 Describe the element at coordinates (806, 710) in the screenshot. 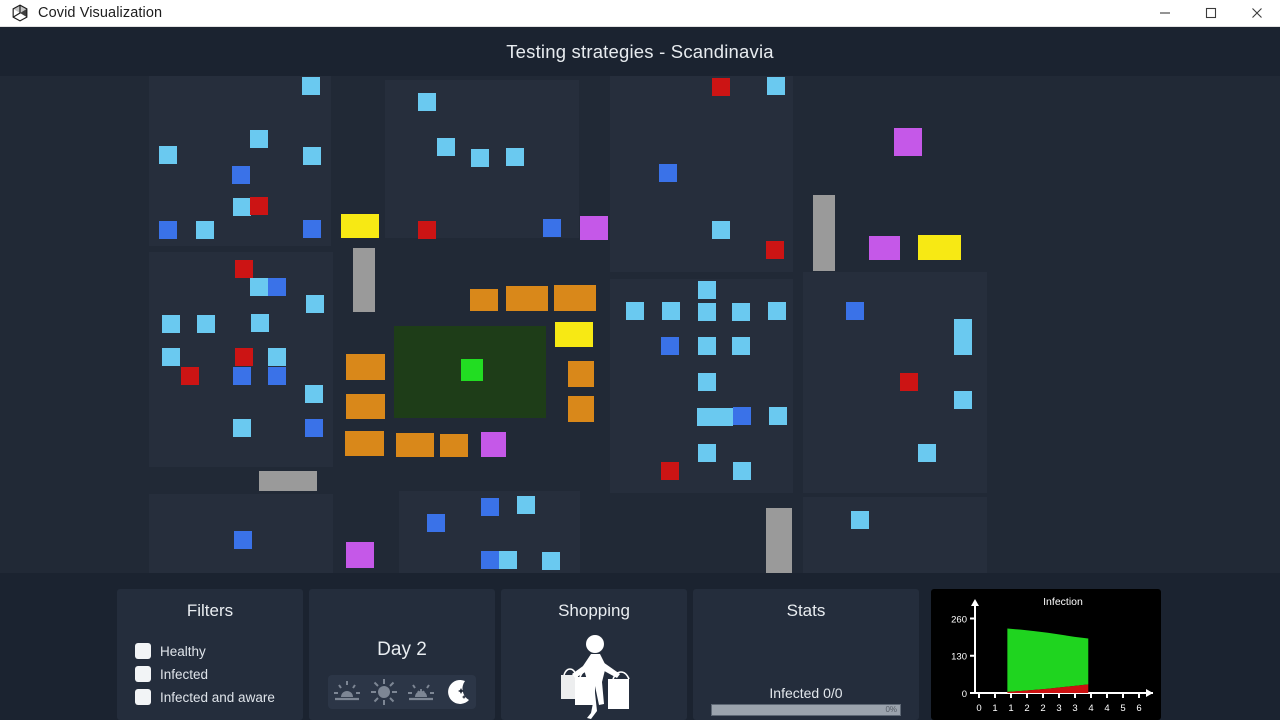

I see `infection-progress-bar: 0%` at that location.